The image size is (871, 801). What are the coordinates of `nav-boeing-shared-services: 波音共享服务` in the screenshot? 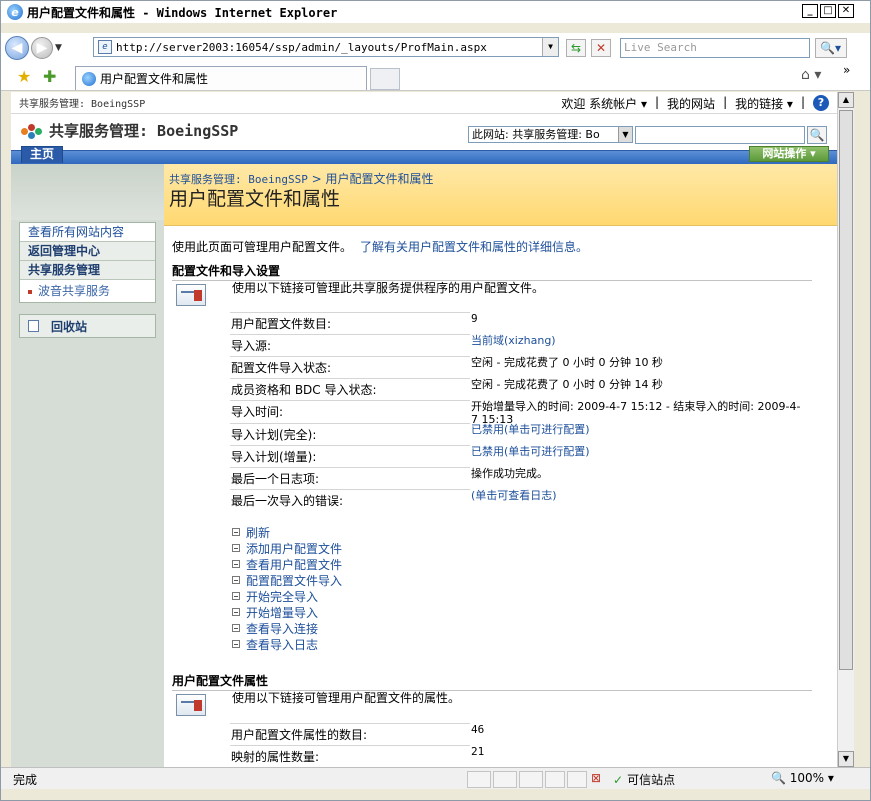 It's located at (87, 291).